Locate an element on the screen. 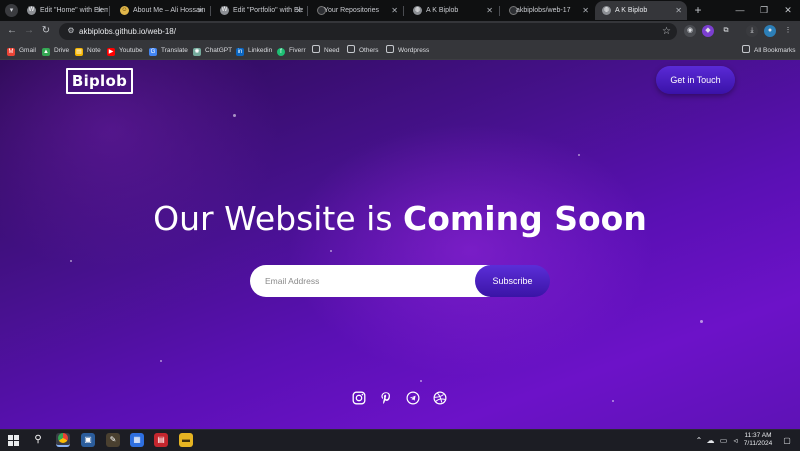  all-bookmarks: All Bookmarks is located at coordinates (769, 51).